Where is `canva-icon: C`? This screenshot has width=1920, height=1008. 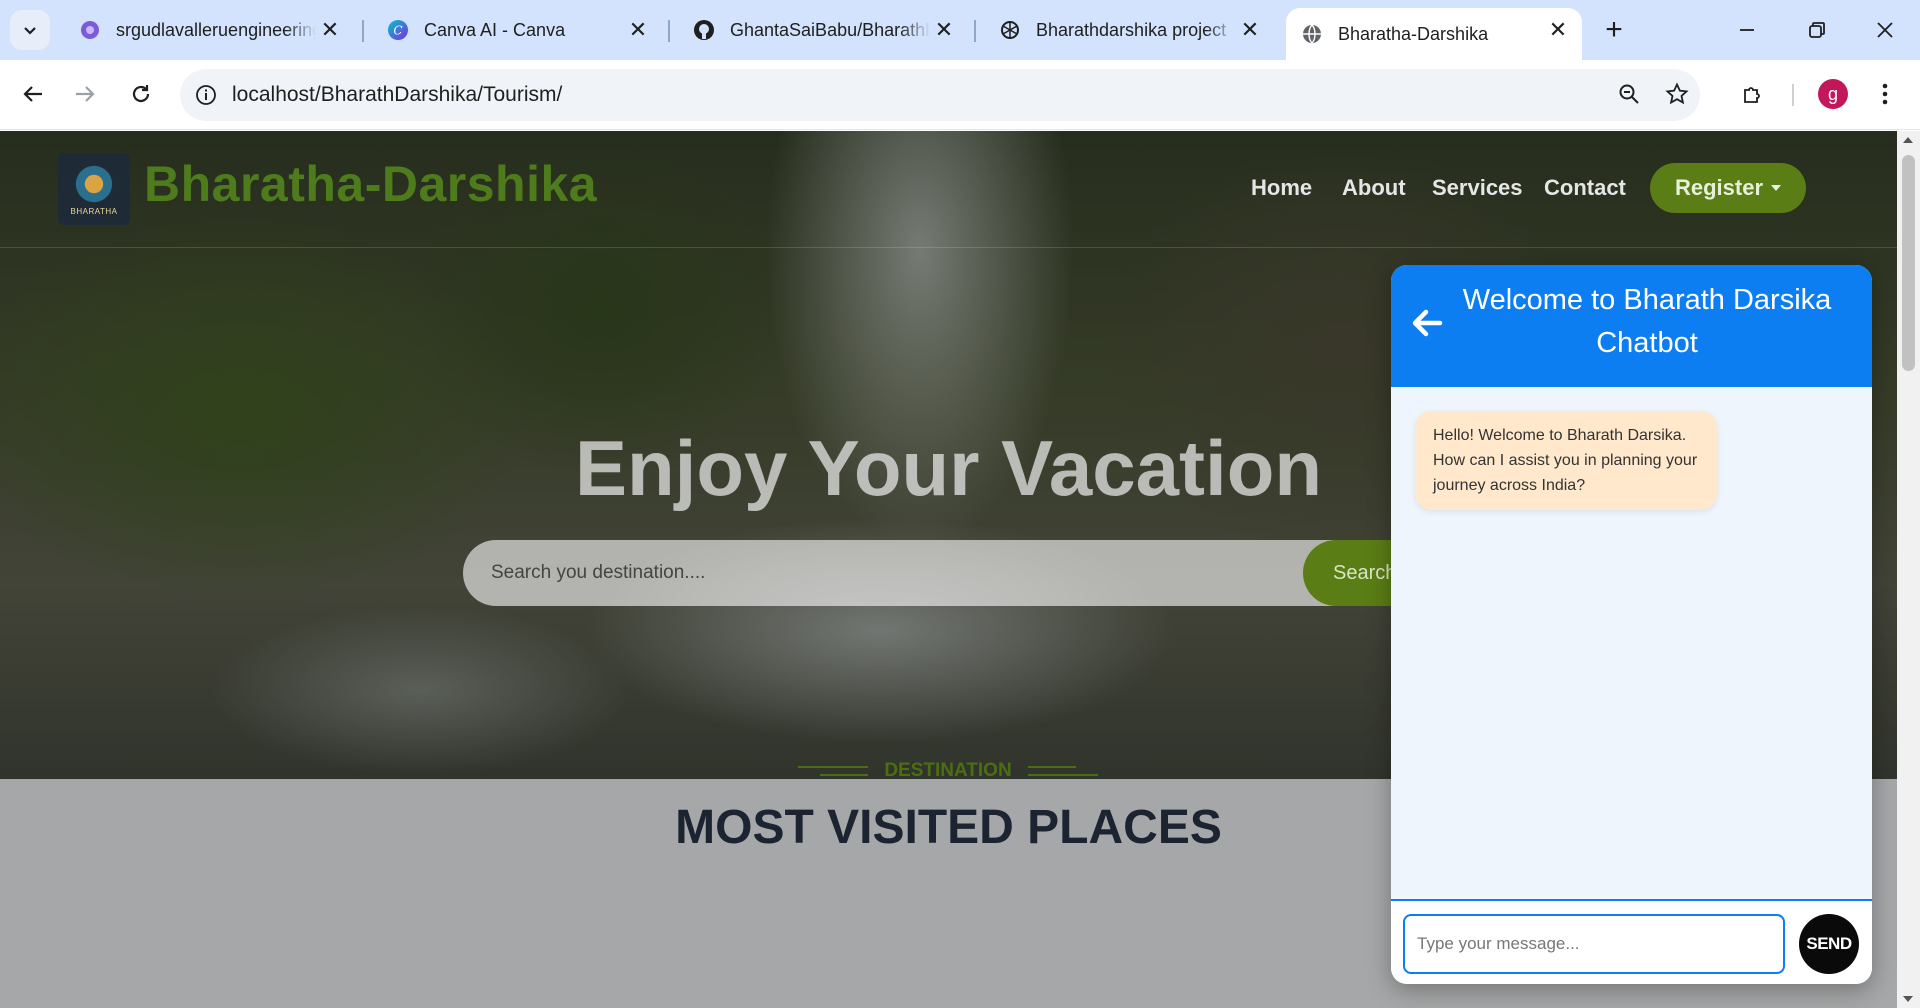
canva-icon: C is located at coordinates (398, 30).